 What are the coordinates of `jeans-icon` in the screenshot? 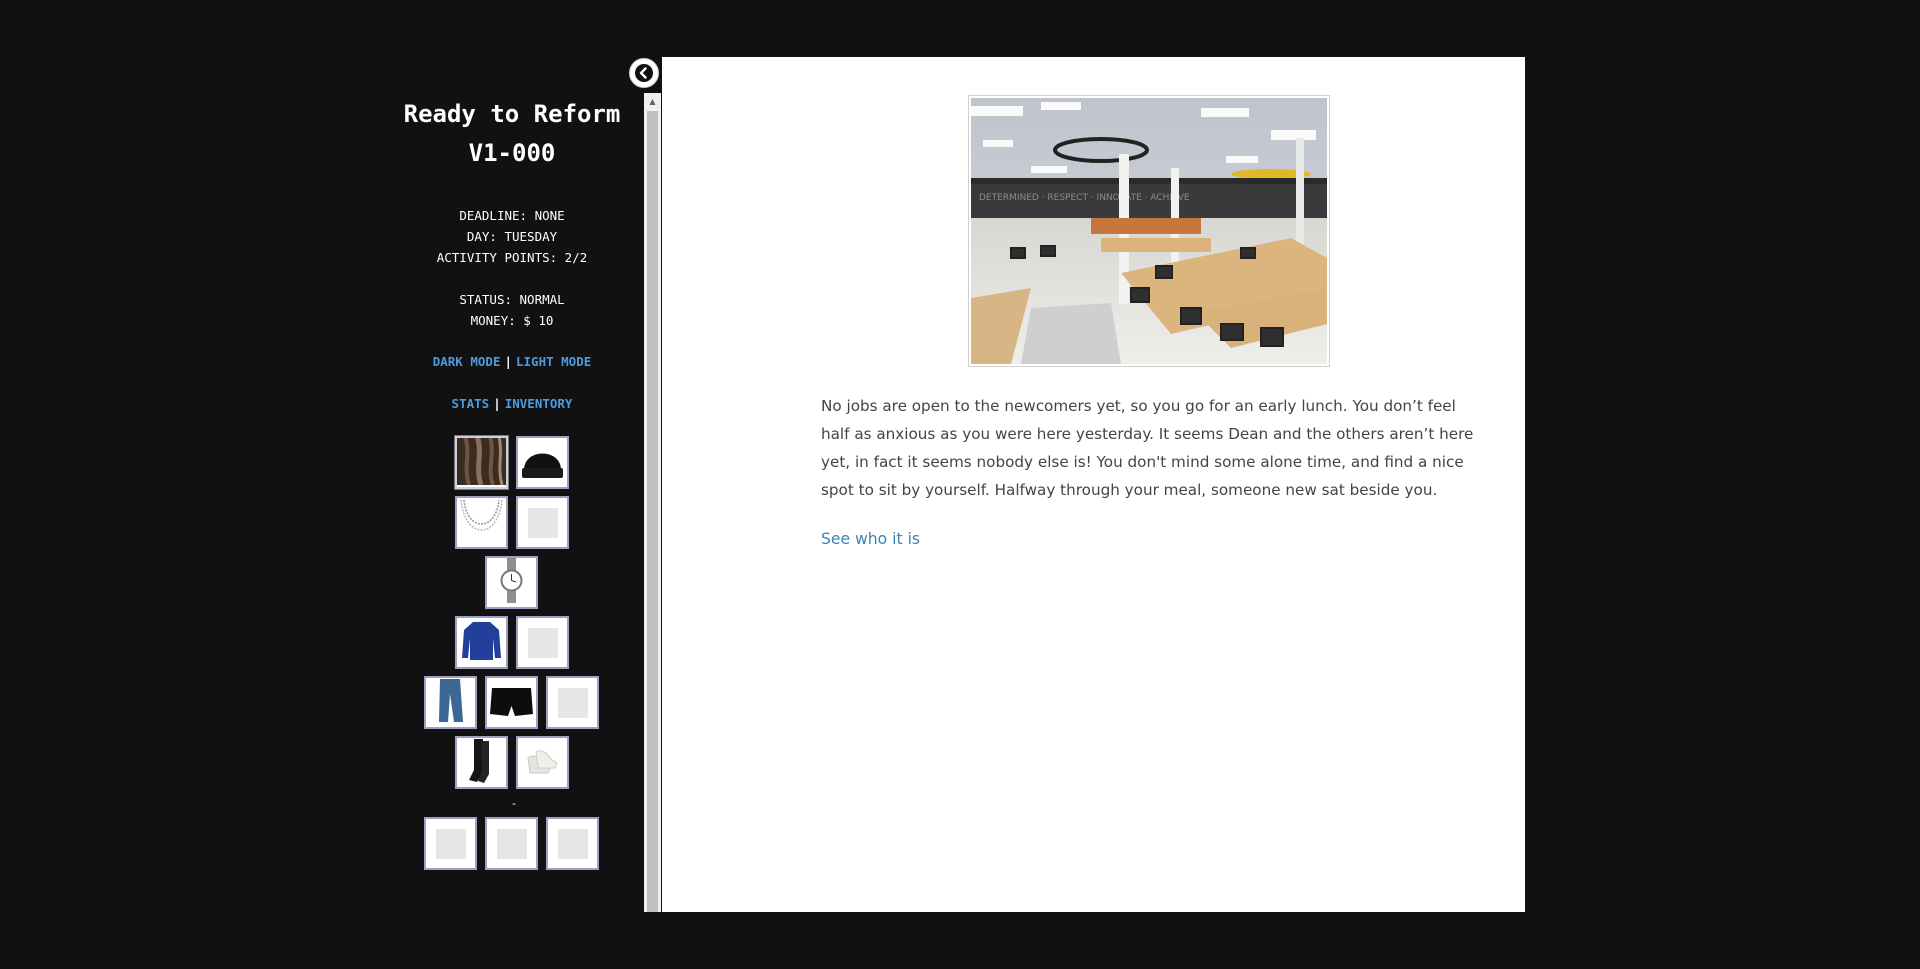 It's located at (450, 702).